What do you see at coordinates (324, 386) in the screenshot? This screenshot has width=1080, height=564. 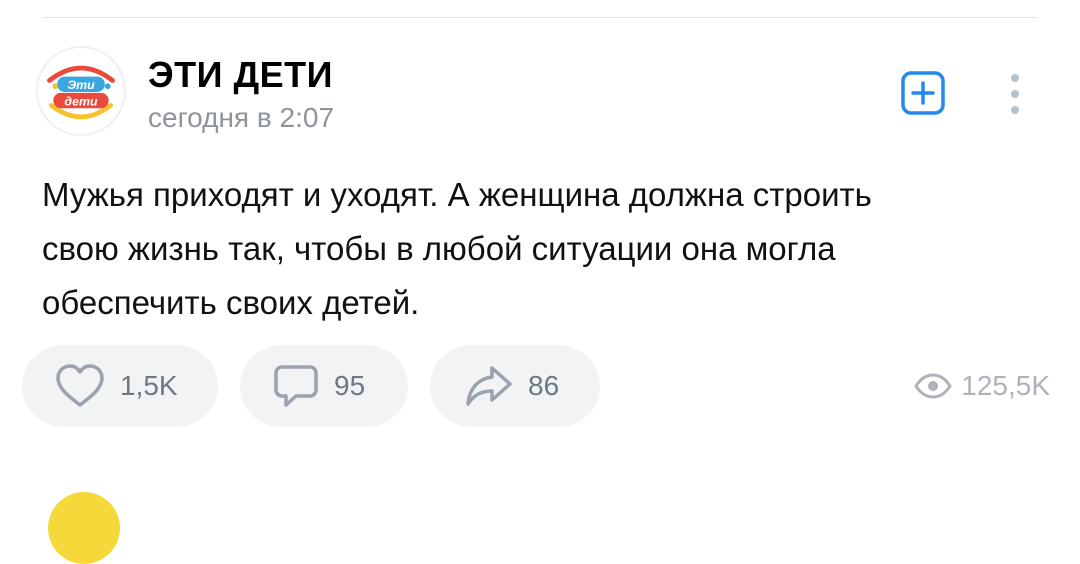 I see `comment-button: 95` at bounding box center [324, 386].